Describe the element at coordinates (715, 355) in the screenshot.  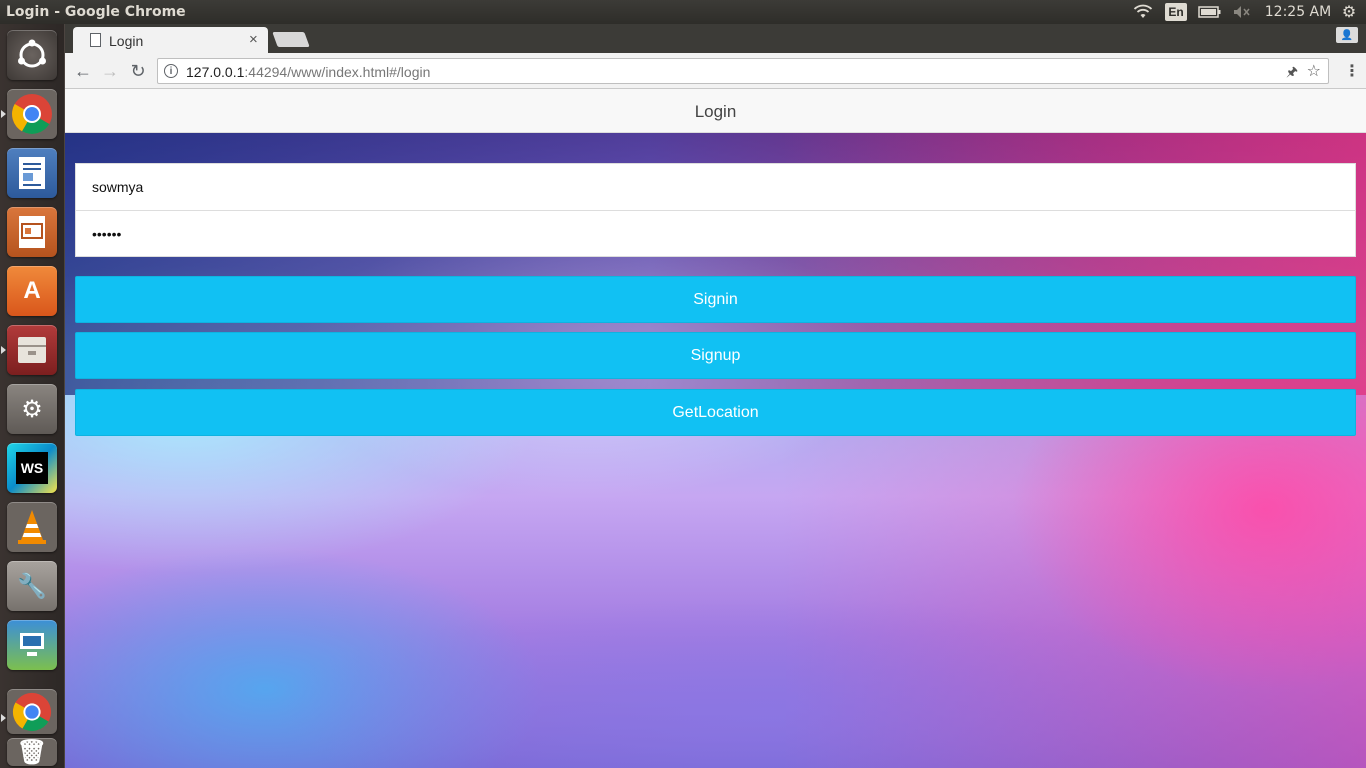
I see `signup-button: Signup` at that location.